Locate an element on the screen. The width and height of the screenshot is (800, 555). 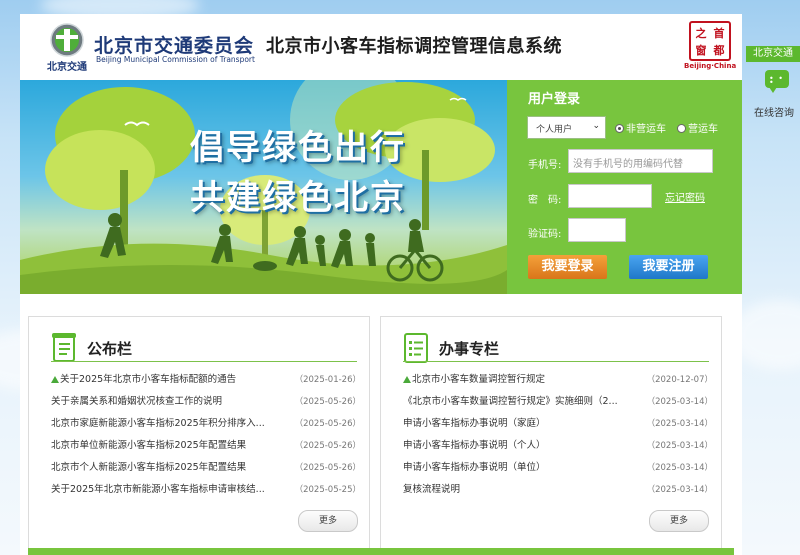
item-title: 关于亲属关系和婚姻状况核查工作的说明 is located at coordinates (164, 402).